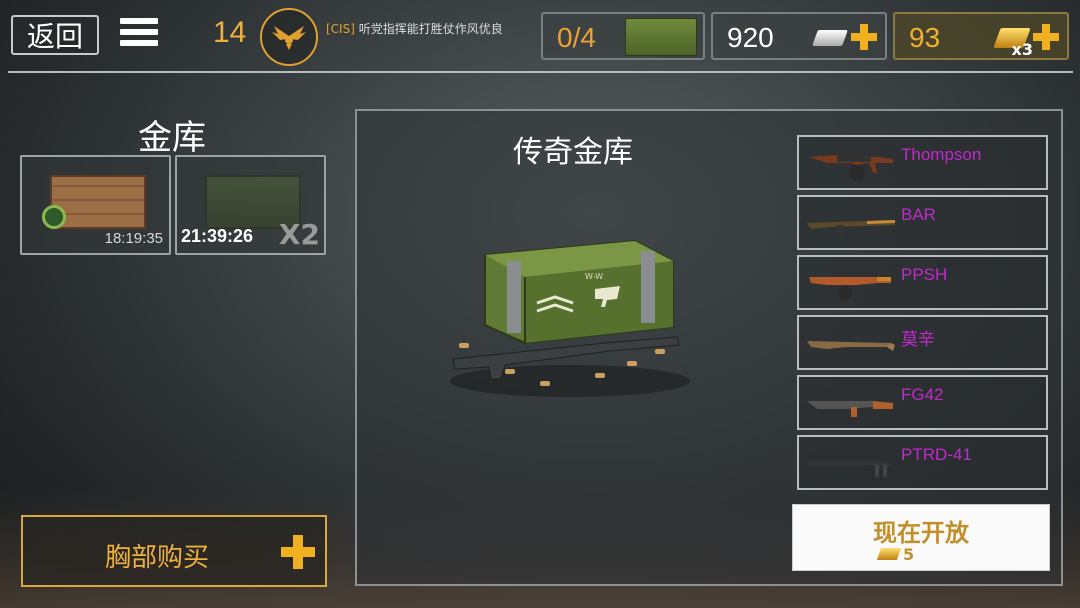  I want to click on add-silver-icon, so click(864, 37).